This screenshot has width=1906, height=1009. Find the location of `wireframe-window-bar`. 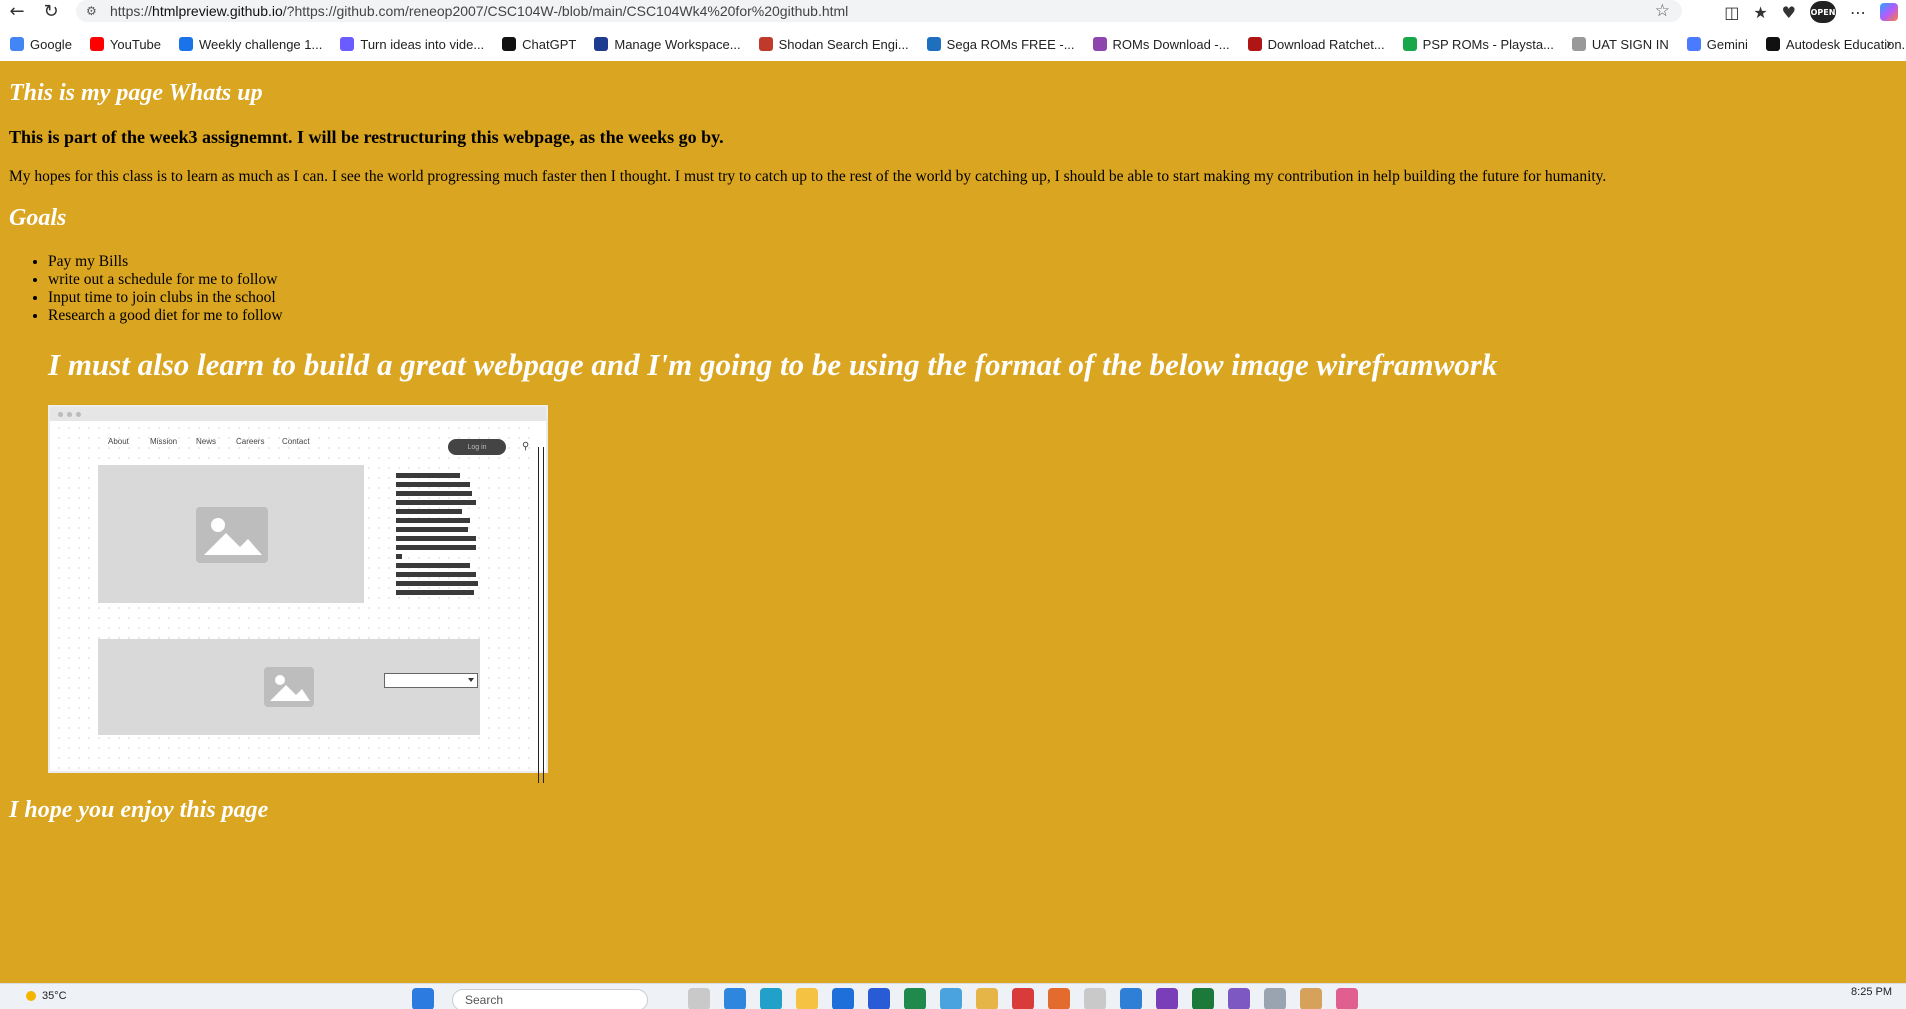

wireframe-window-bar is located at coordinates (298, 414).